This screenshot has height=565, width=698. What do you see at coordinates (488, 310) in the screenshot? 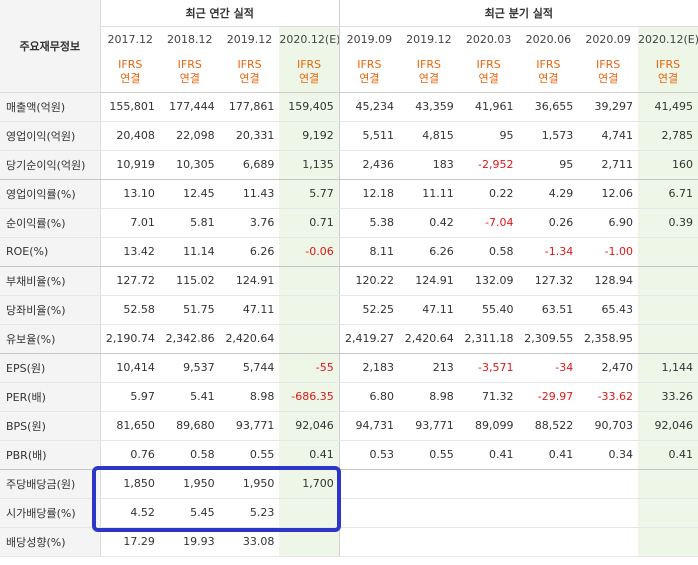
I see `table-cell: 55.40` at bounding box center [488, 310].